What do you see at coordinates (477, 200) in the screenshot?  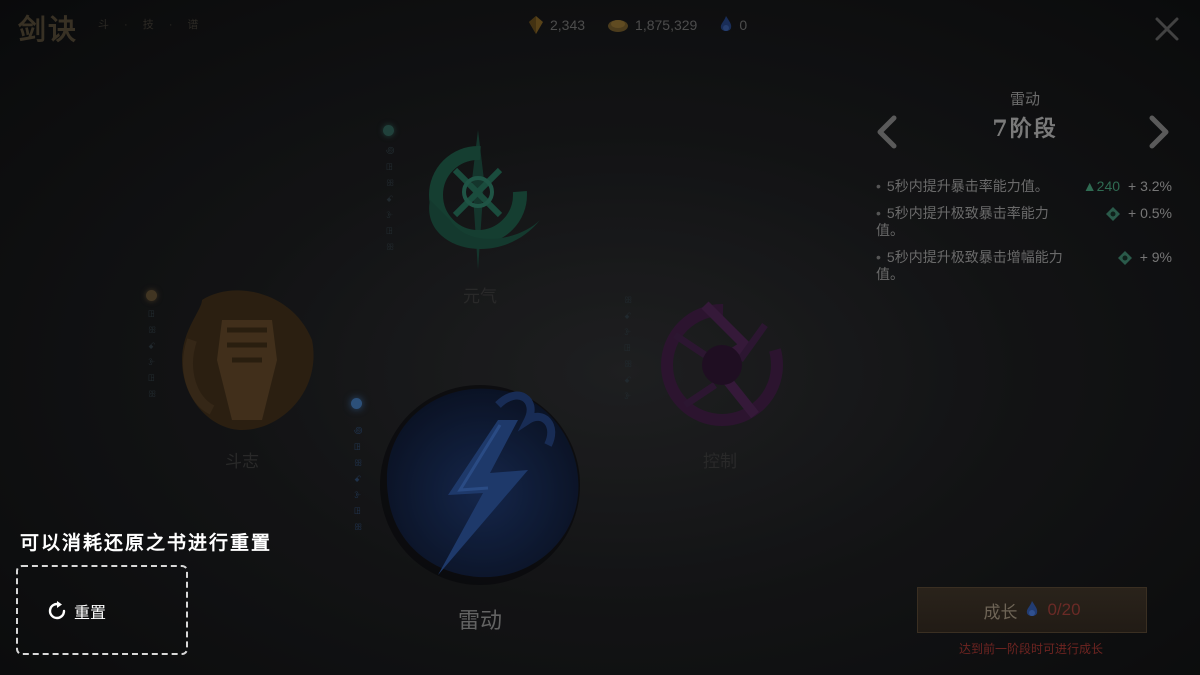 I see `yuanqi-emblem-icon` at bounding box center [477, 200].